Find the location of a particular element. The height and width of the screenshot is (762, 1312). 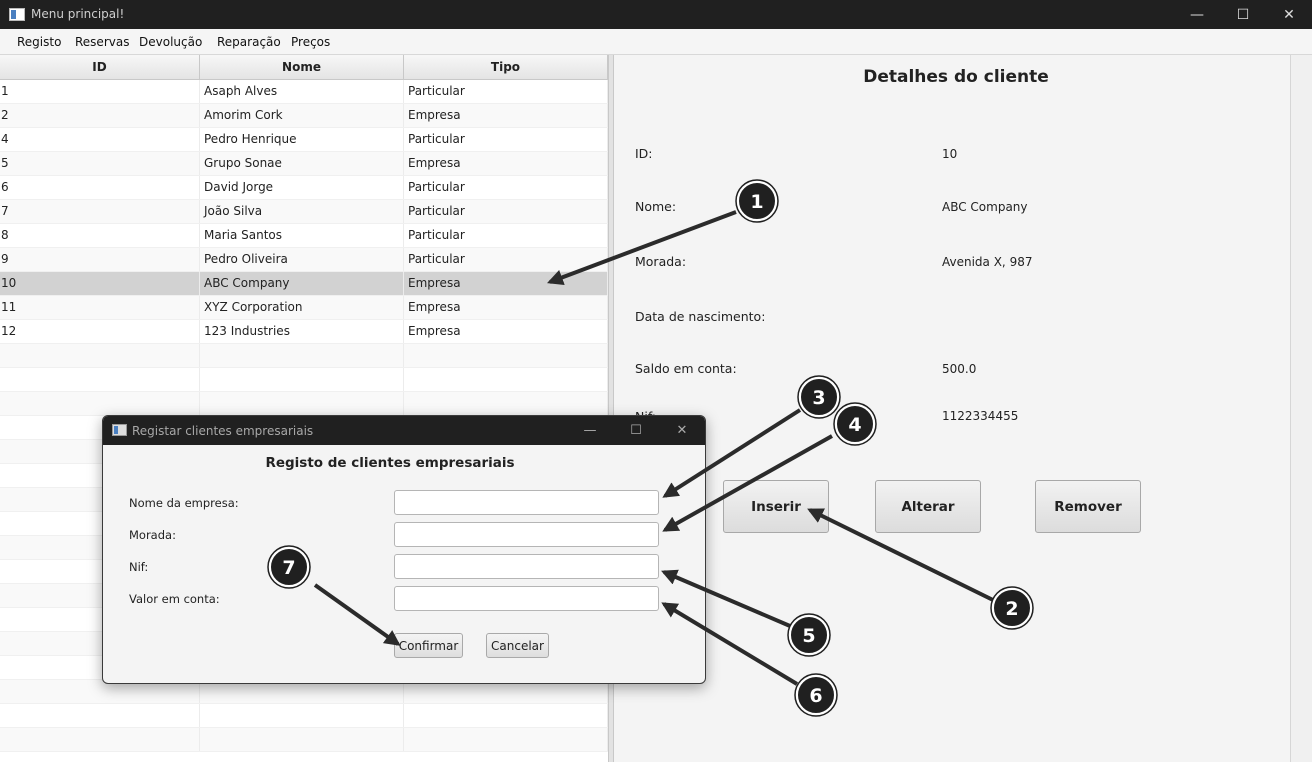

table-row: 5 Grupo Sonae Empresa is located at coordinates (304, 164).